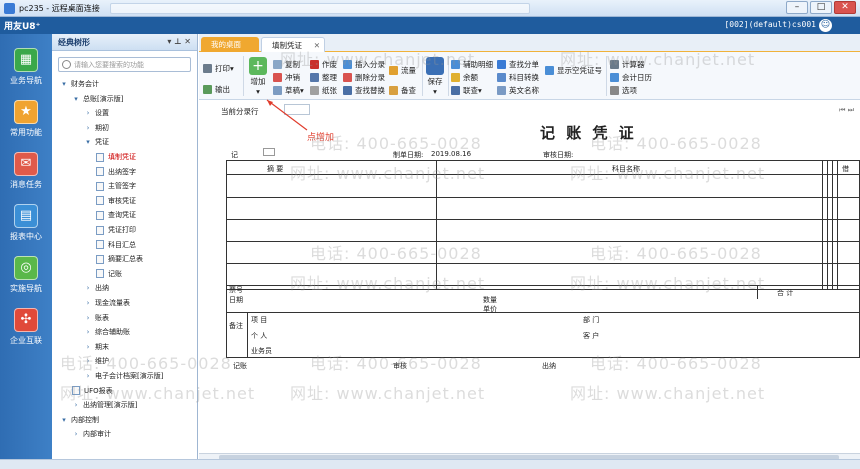 This screenshot has width=860, height=469. I want to click on salesman-label: 业务员, so click(261, 351).